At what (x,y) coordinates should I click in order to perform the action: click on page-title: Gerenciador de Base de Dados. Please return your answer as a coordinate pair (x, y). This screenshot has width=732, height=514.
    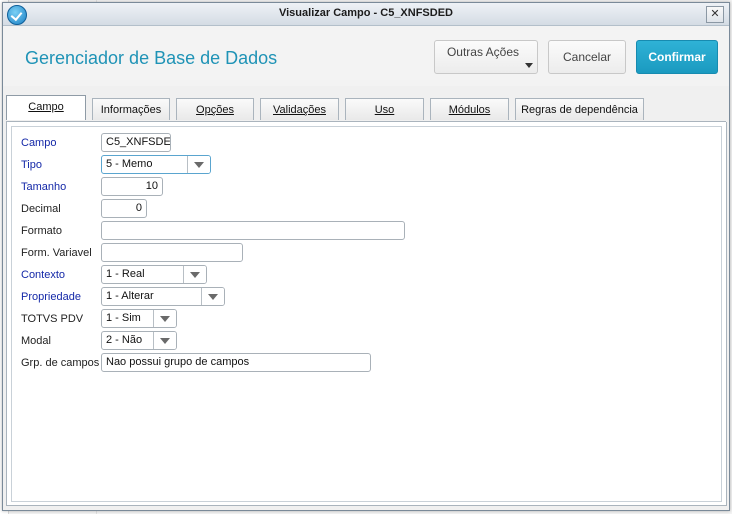
    Looking at the image, I should click on (151, 58).